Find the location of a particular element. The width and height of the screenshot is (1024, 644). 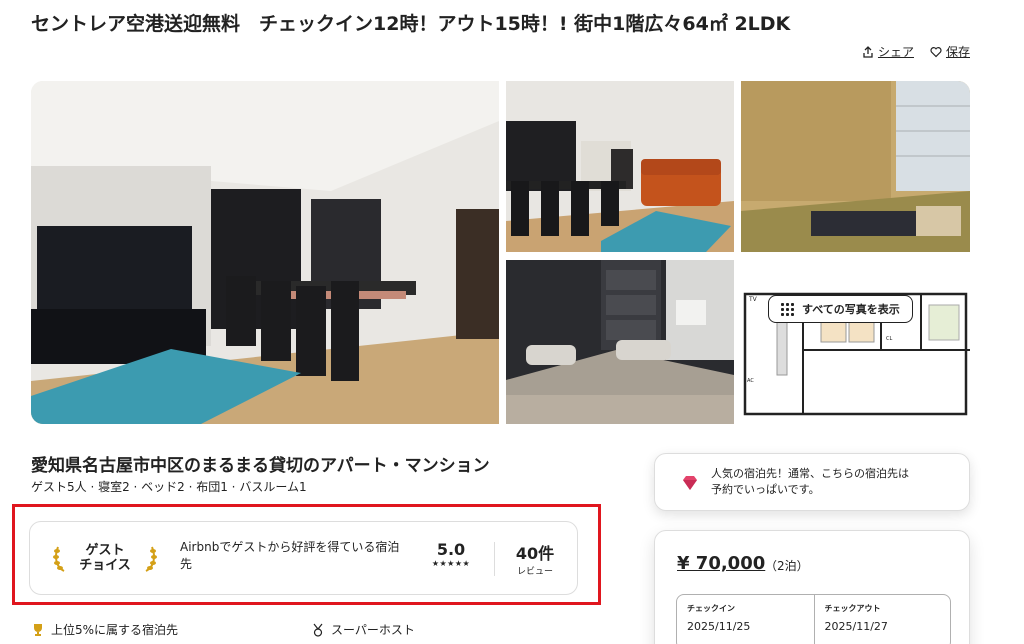

superhost-medal-icon is located at coordinates (318, 630).